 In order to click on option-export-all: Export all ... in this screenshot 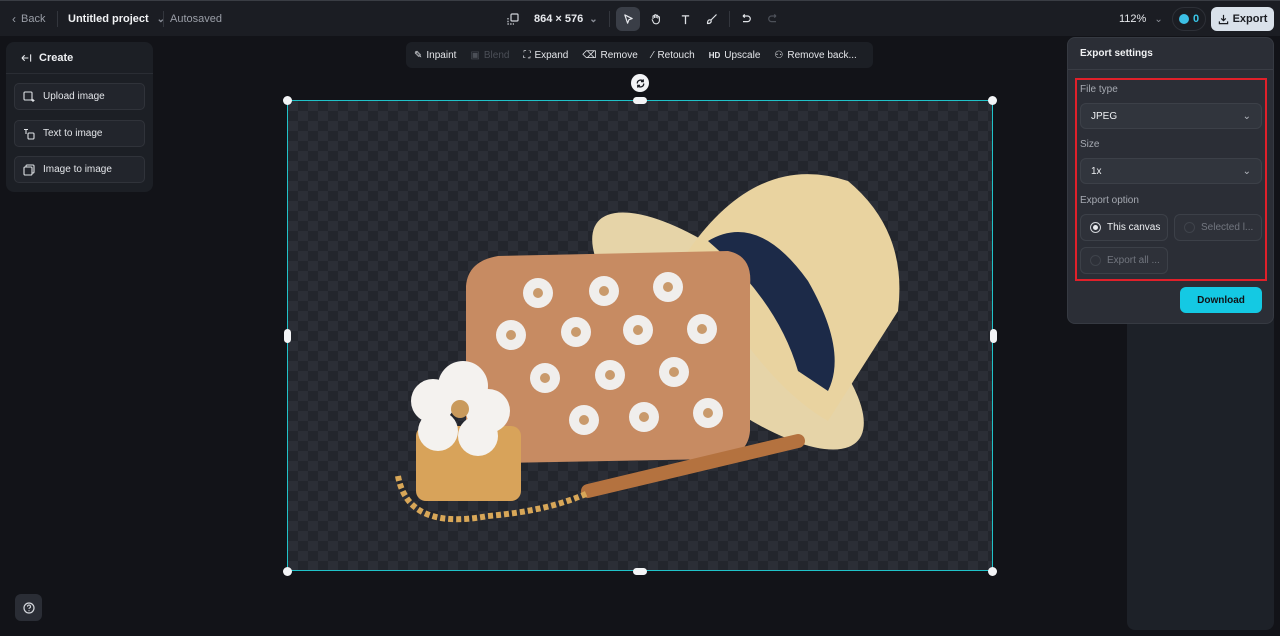, I will do `click(1124, 260)`.